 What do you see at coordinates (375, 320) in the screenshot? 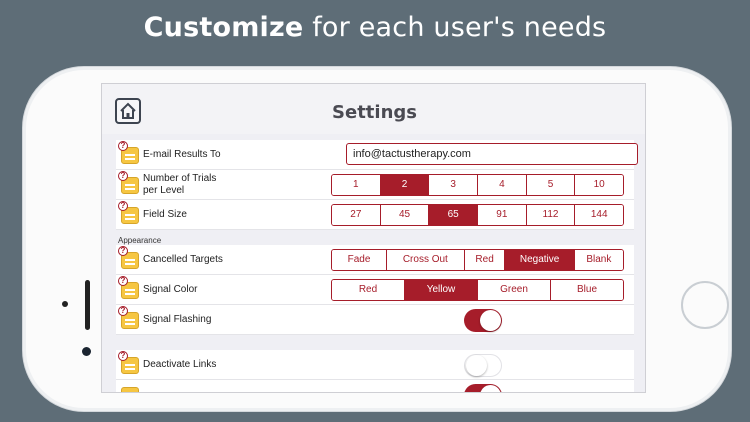
I see `signal-flashing-row: ? Signal Flashing` at bounding box center [375, 320].